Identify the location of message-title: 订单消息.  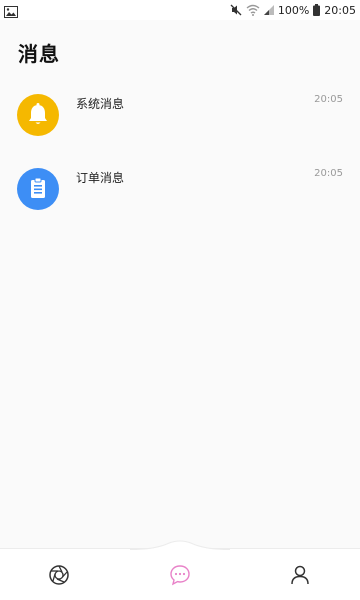
(100, 178).